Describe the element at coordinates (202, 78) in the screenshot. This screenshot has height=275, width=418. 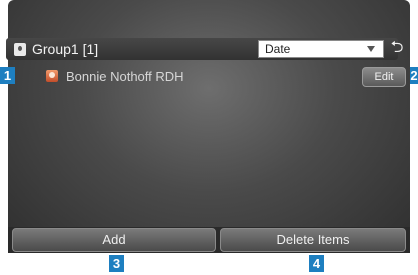
I see `list-item` at that location.